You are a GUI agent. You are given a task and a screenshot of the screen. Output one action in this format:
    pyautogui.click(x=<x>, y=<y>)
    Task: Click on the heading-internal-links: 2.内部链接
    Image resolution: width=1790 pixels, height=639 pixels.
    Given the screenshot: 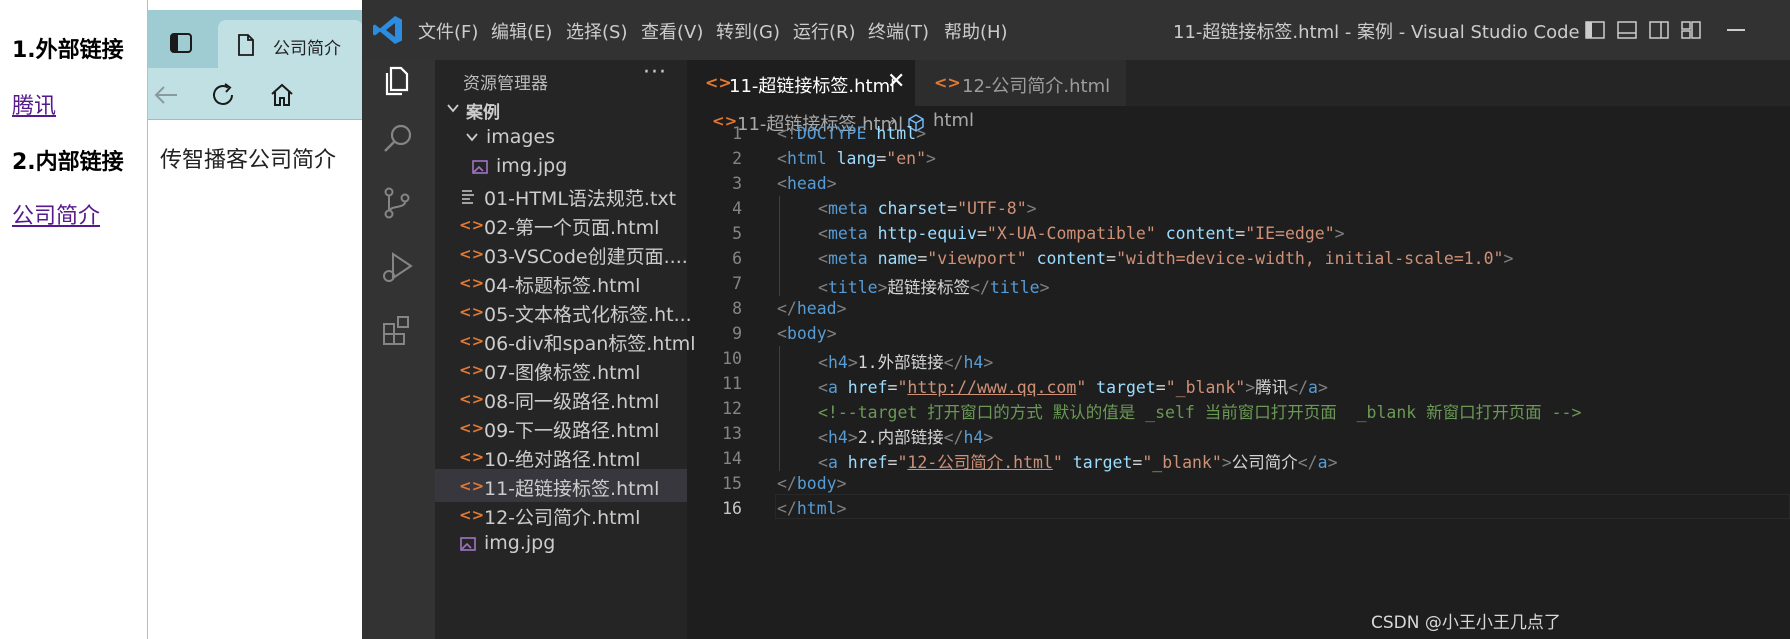 What is the action you would take?
    pyautogui.click(x=68, y=162)
    